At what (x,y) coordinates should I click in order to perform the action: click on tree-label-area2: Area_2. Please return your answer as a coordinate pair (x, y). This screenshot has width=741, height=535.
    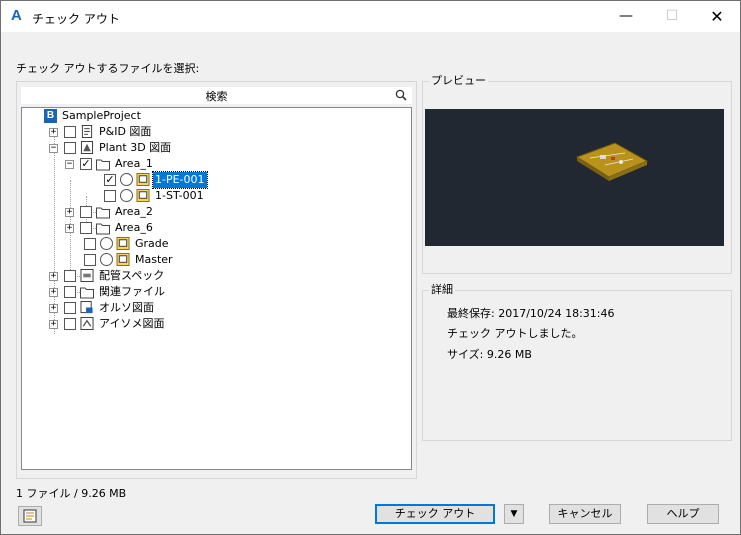
    Looking at the image, I should click on (134, 211).